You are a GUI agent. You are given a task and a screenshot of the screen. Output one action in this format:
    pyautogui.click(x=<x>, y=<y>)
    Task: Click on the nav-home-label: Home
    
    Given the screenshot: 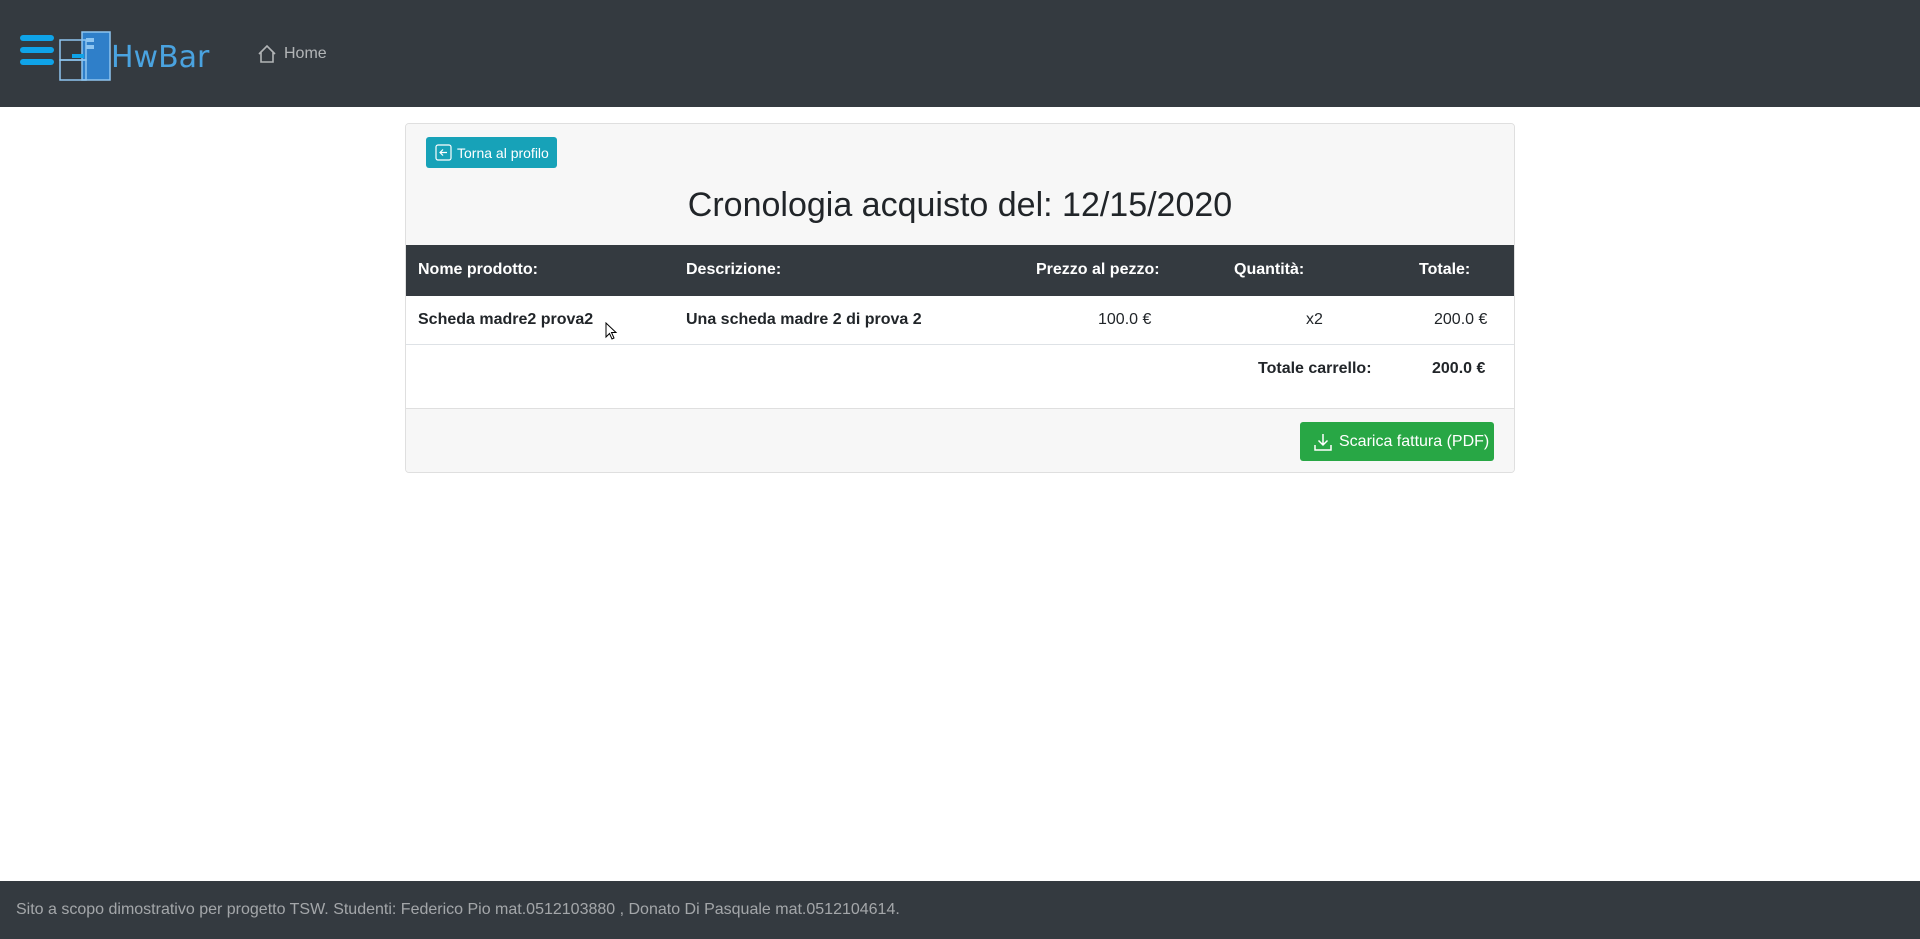 What is the action you would take?
    pyautogui.click(x=305, y=53)
    